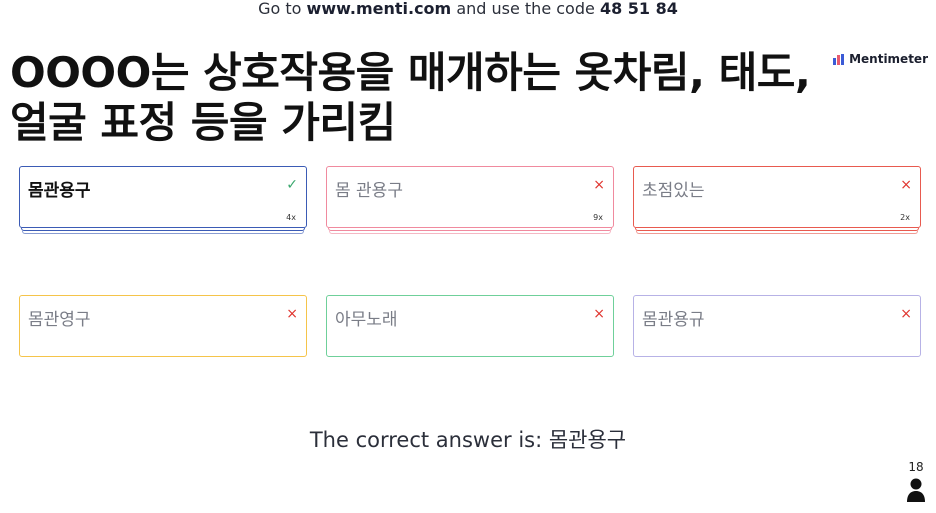 This screenshot has height=513, width=936. Describe the element at coordinates (379, 9) in the screenshot. I see `join-url: www.menti.com` at that location.